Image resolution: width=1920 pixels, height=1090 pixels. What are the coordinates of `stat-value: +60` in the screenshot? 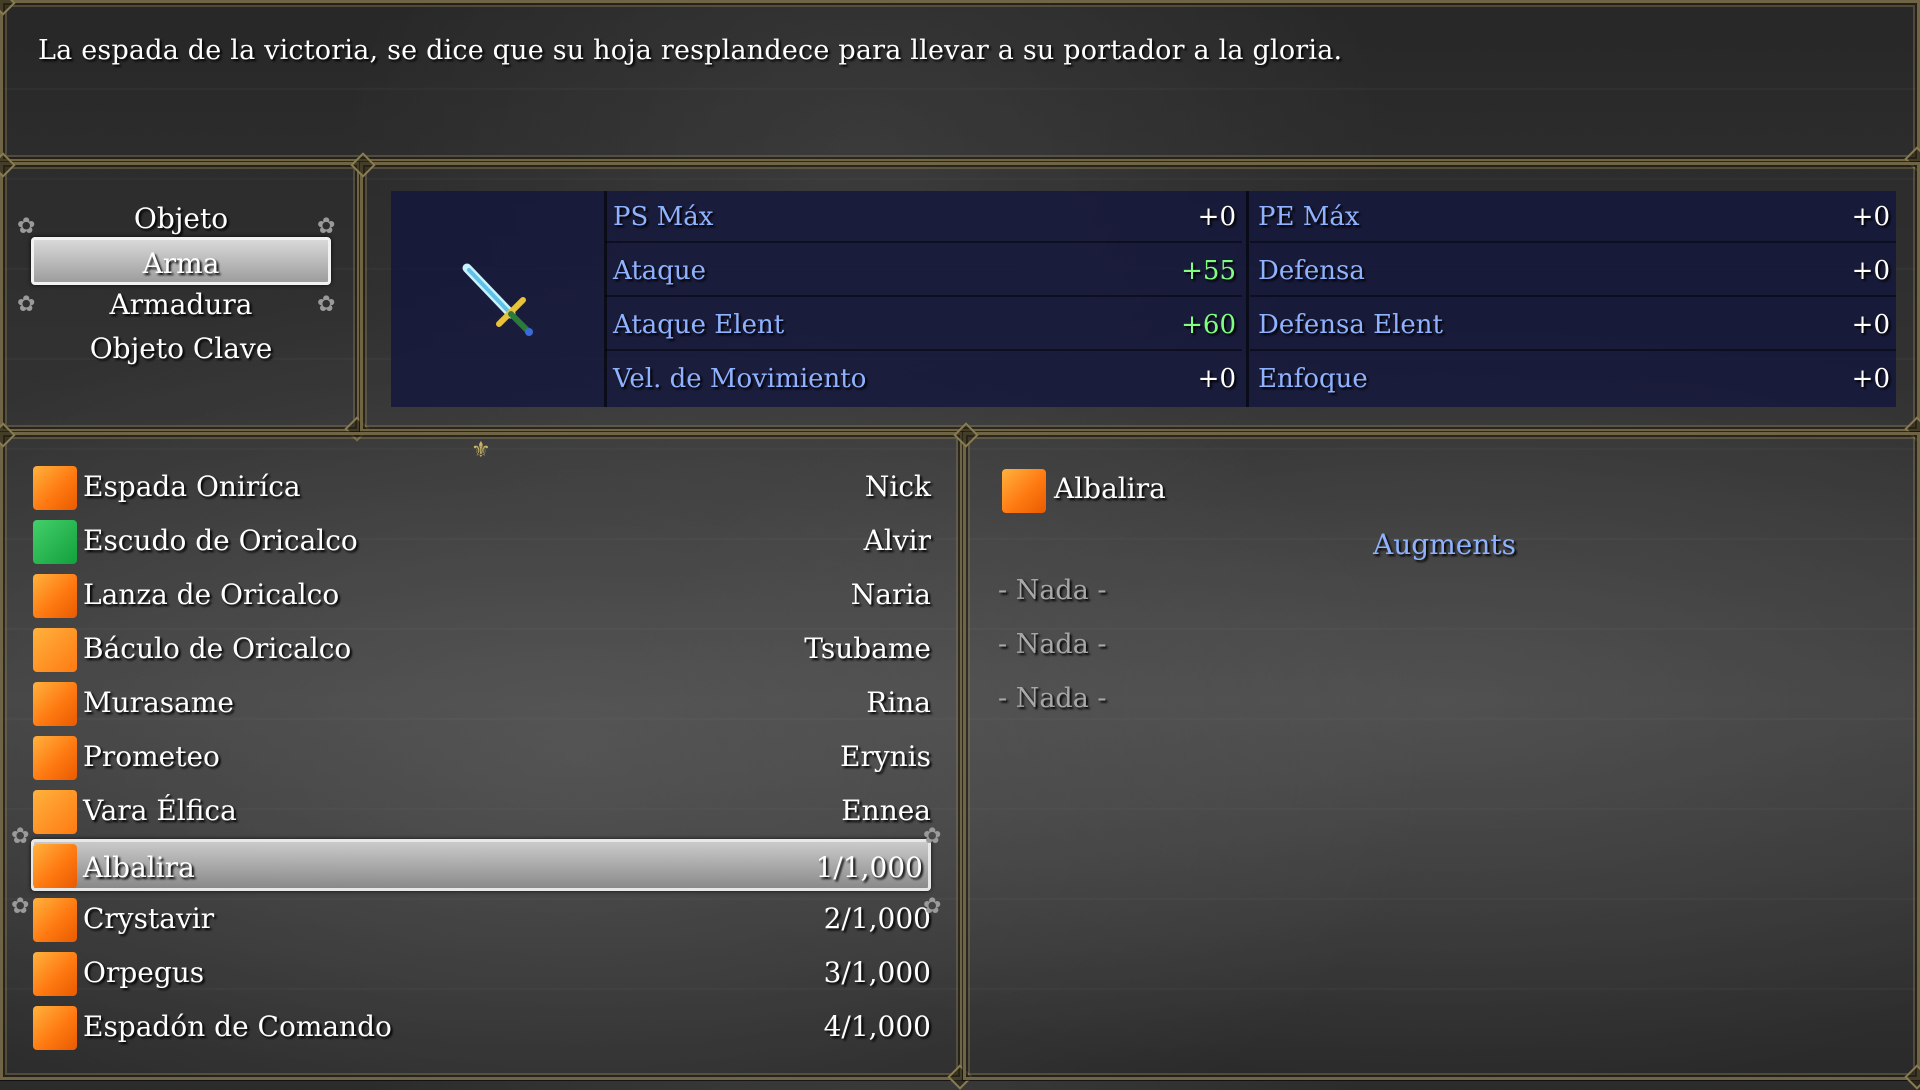 It's located at (1208, 325).